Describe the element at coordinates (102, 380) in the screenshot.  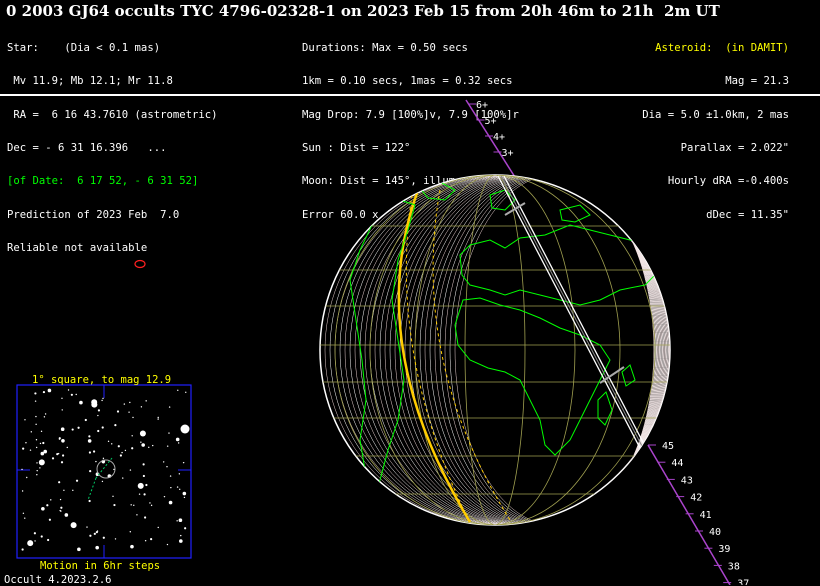
I see `inset-title: 1° square, to mag 12.9` at that location.